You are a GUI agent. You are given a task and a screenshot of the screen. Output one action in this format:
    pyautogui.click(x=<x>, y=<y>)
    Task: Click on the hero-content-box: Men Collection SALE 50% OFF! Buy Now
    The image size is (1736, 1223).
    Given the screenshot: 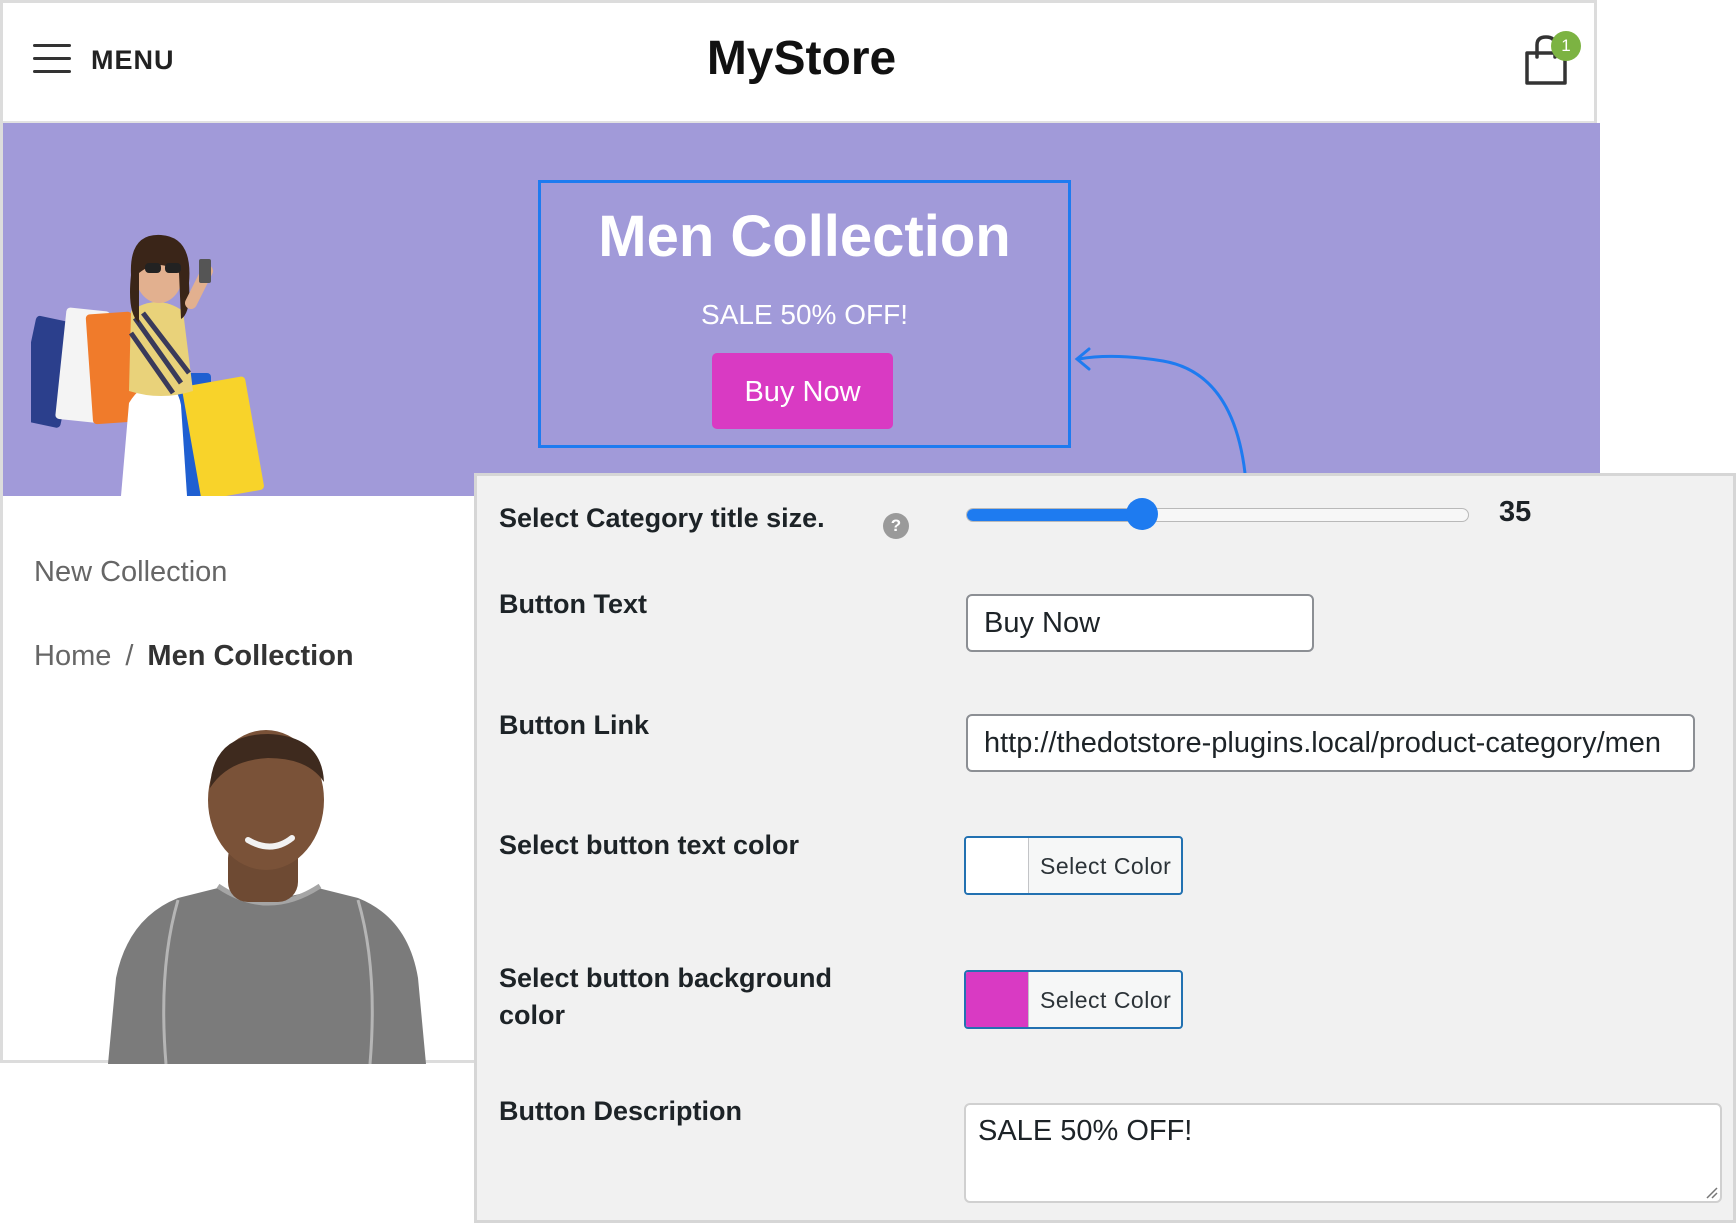 What is the action you would take?
    pyautogui.click(x=804, y=314)
    